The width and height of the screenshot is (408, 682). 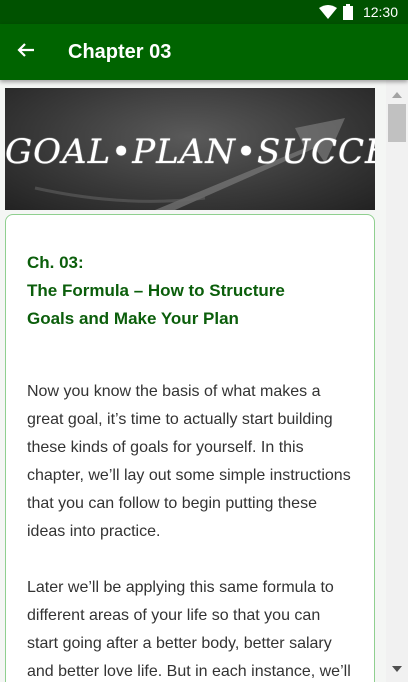 I want to click on scroll-up-arrow-icon, so click(x=397, y=95).